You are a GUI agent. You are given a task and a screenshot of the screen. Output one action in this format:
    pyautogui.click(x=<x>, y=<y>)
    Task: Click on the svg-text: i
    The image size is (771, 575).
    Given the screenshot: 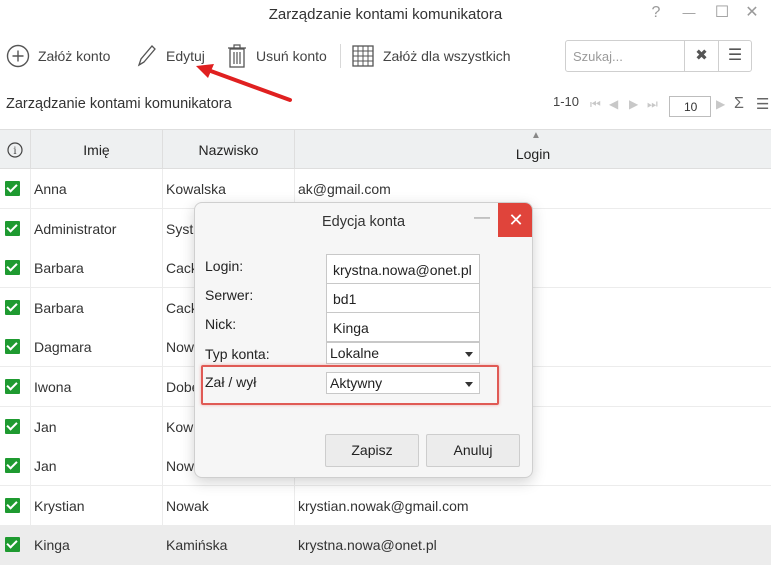 What is the action you would take?
    pyautogui.click(x=14, y=151)
    